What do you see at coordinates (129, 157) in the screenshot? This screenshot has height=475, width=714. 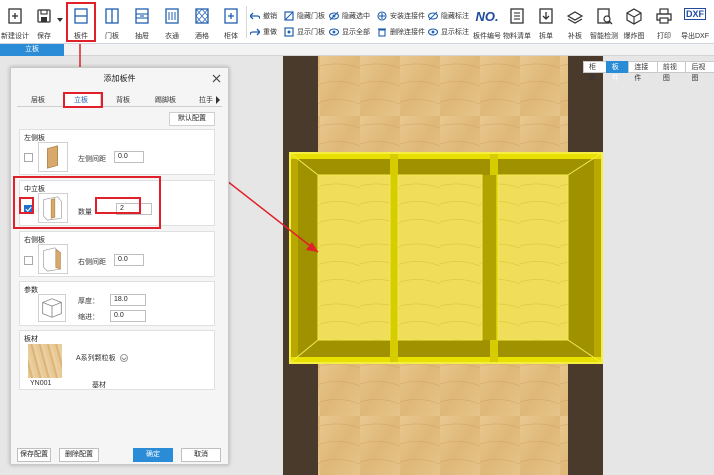 I see `left-gap-input: 0.0` at bounding box center [129, 157].